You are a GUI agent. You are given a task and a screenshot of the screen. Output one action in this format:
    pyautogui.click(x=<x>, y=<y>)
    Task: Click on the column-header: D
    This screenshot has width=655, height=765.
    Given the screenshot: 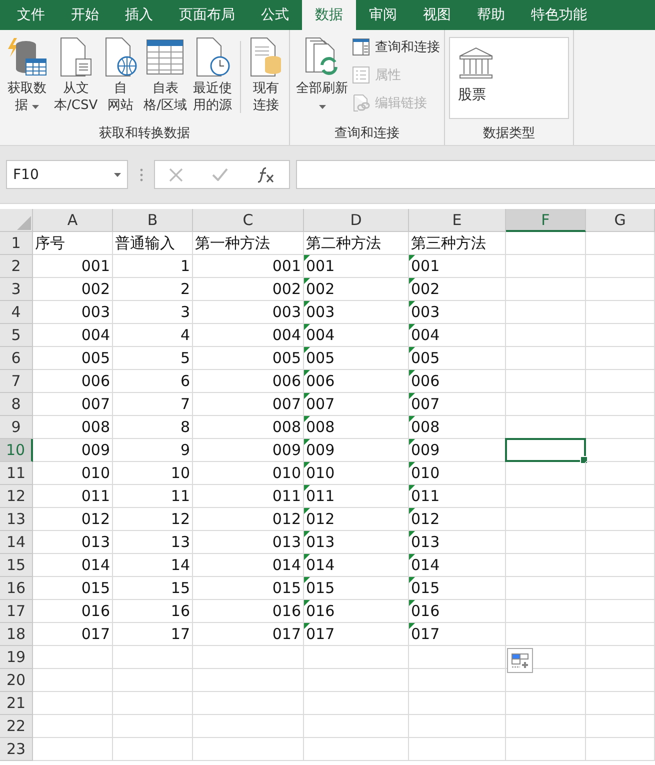 What is the action you would take?
    pyautogui.click(x=356, y=220)
    